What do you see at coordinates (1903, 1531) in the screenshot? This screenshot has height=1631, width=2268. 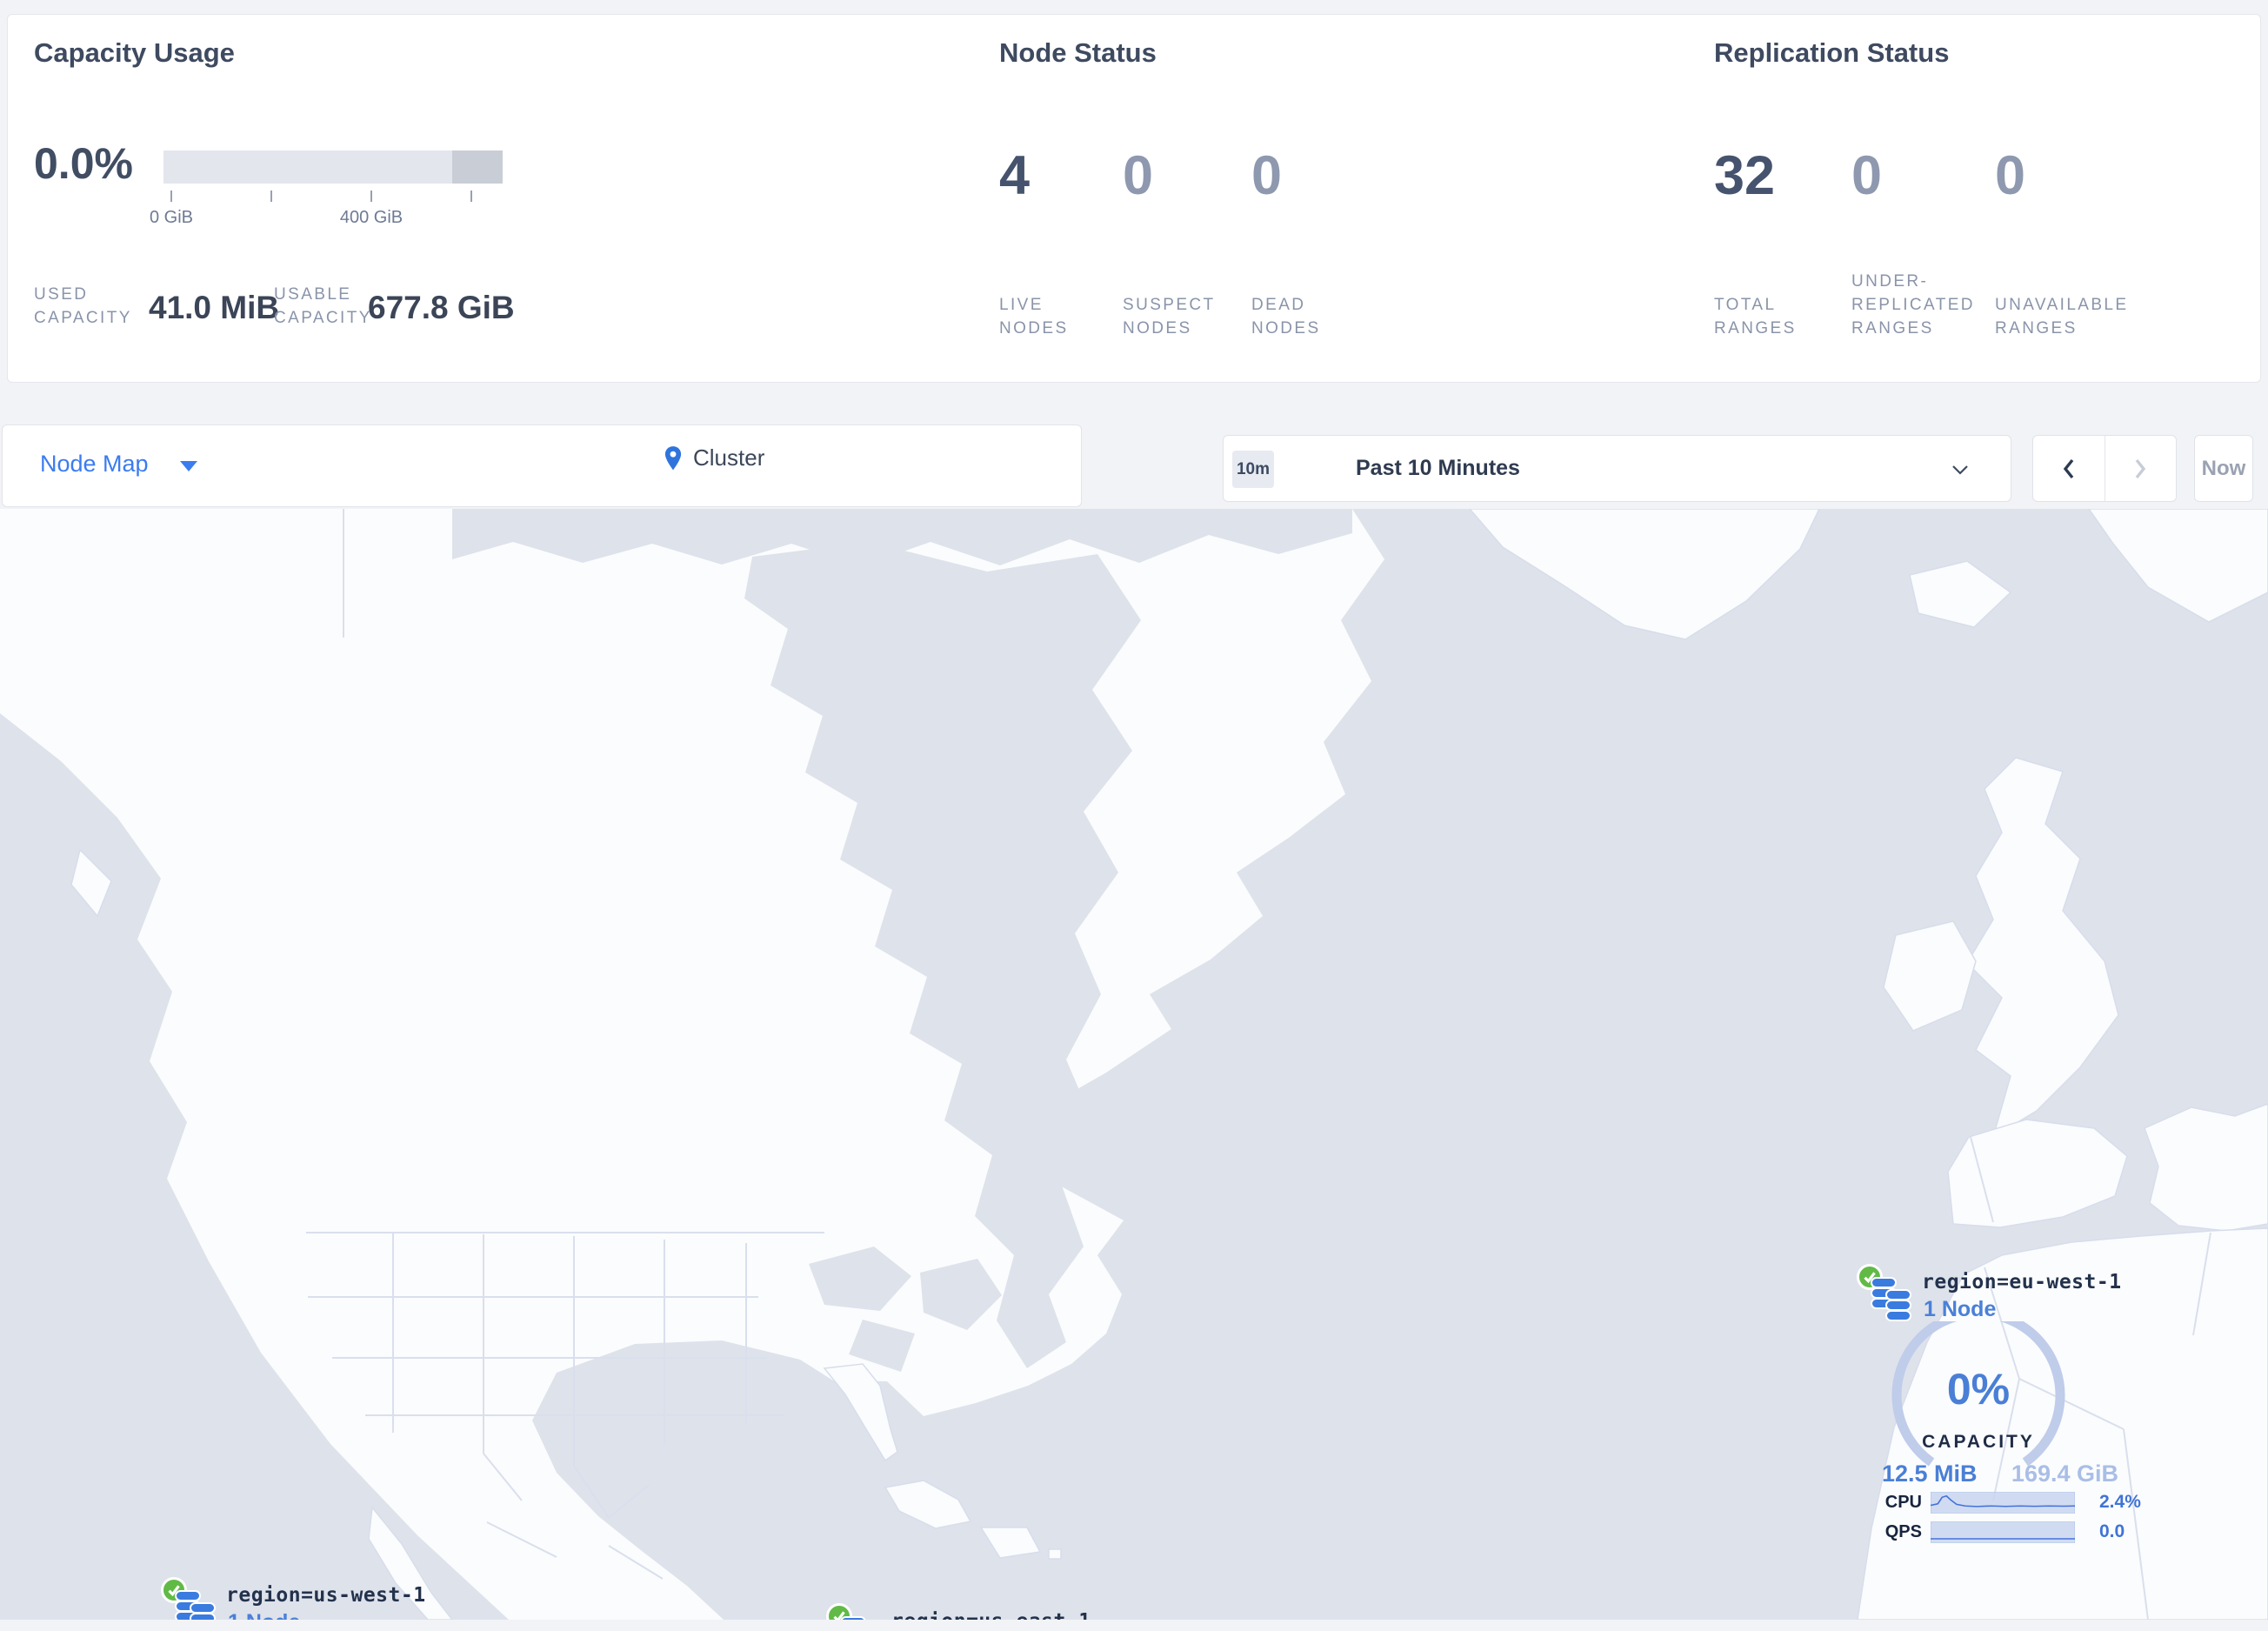 I see `qps-label: QPS` at bounding box center [1903, 1531].